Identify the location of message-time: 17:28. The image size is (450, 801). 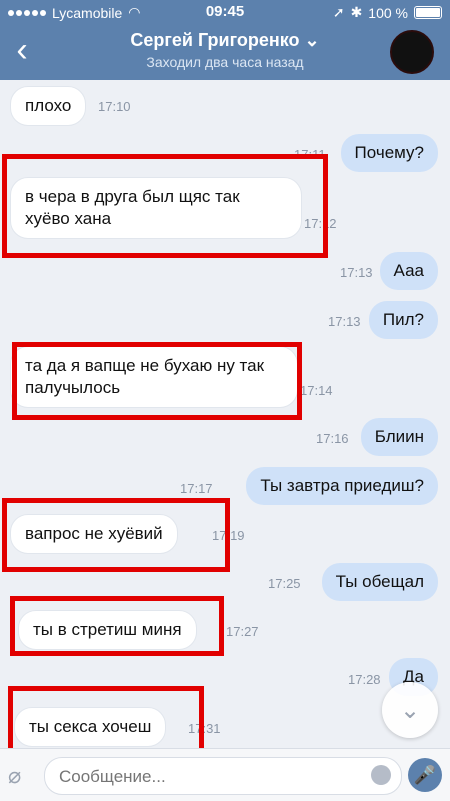
(364, 679).